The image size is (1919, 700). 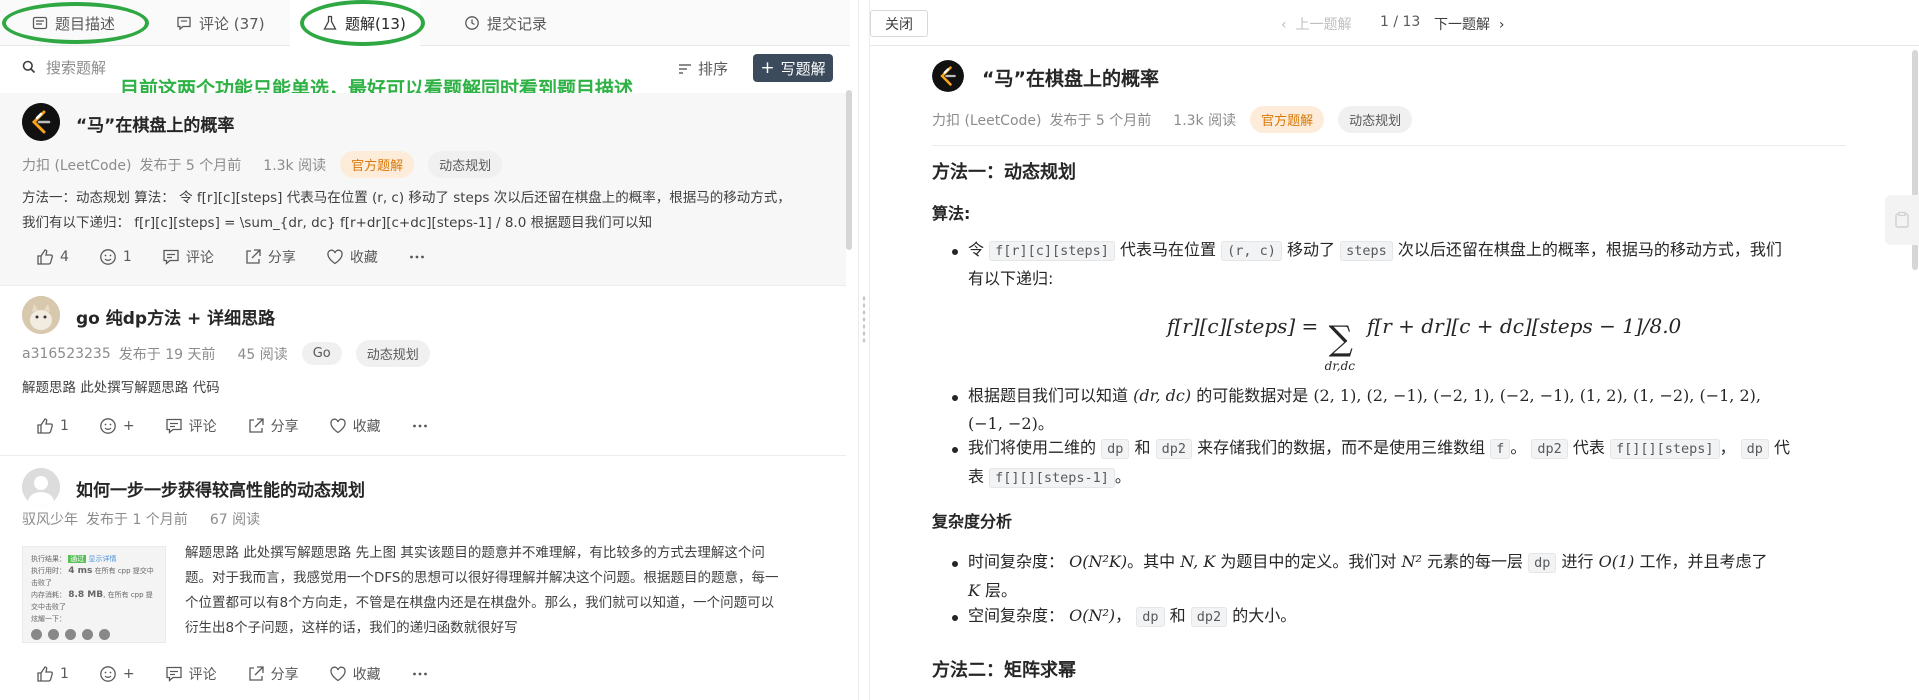 I want to click on sort-button: 排序, so click(x=703, y=68).